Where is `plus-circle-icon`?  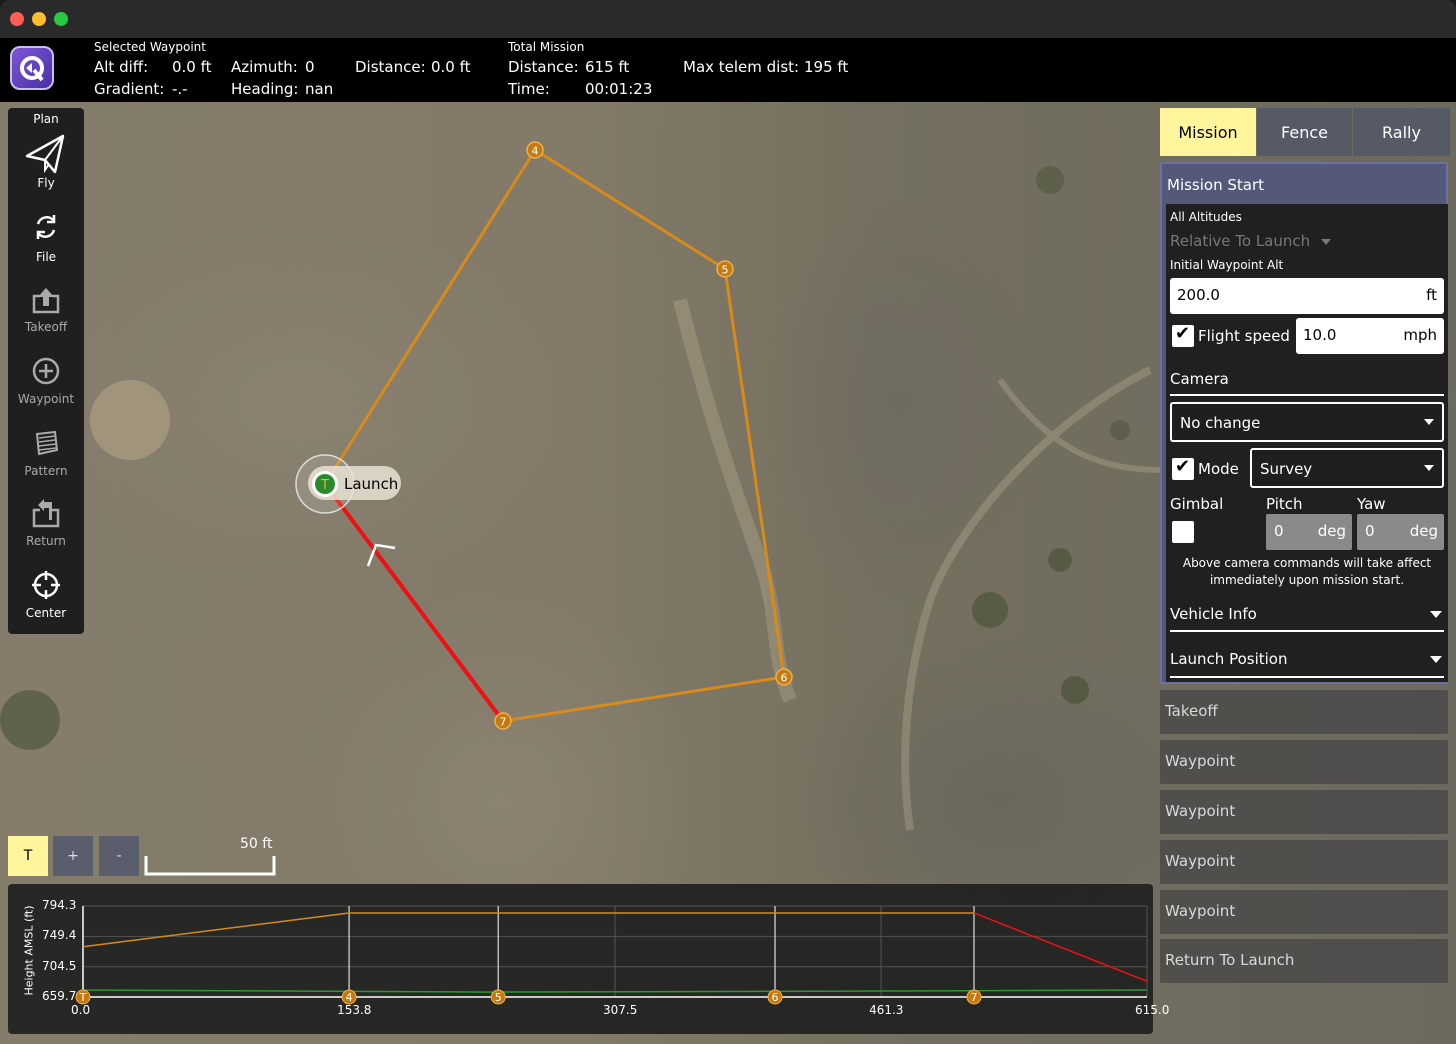 plus-circle-icon is located at coordinates (46, 371).